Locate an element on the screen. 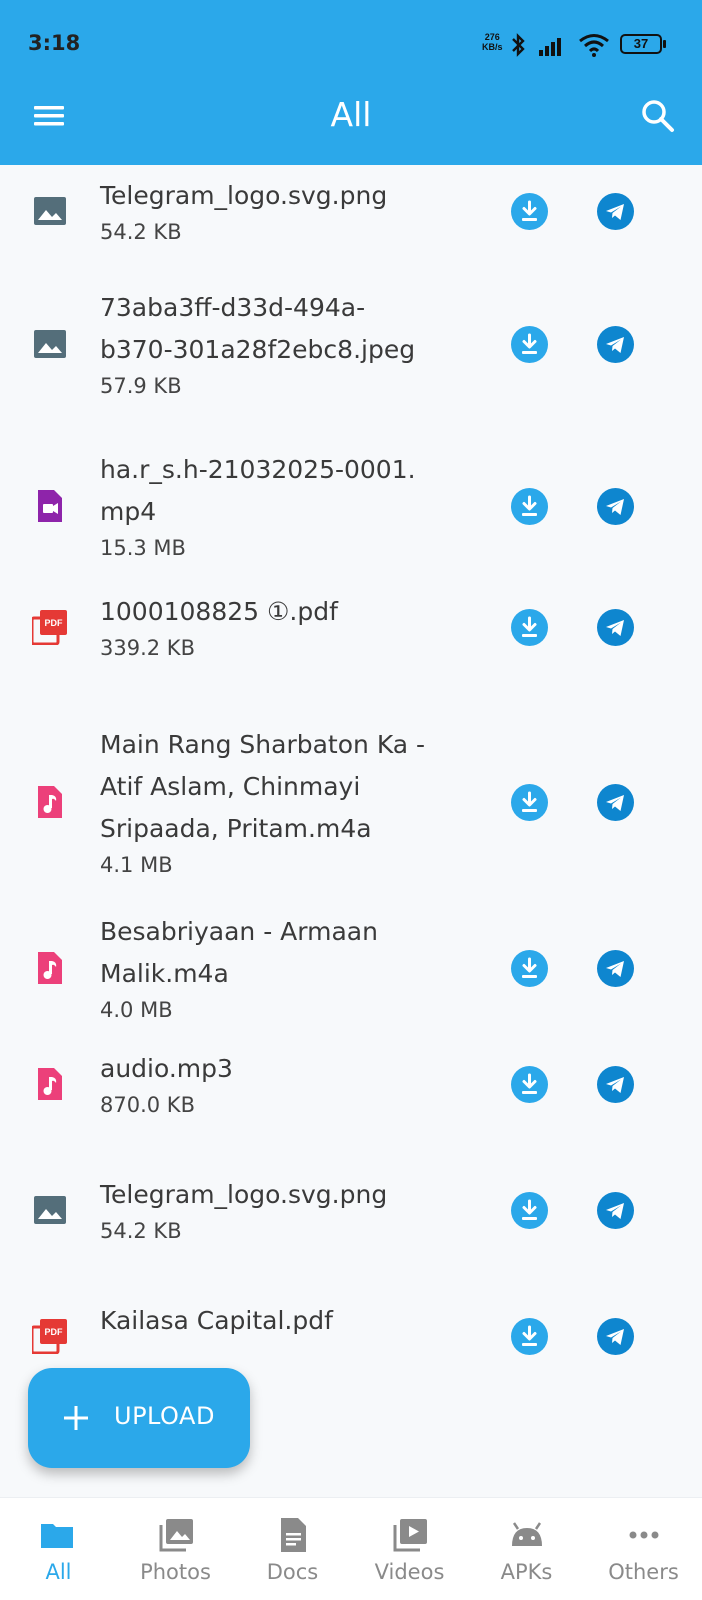 The width and height of the screenshot is (702, 1600). file-info: ha.r_s.h-21032025-0001. mp4 15.3 MB is located at coordinates (290, 506).